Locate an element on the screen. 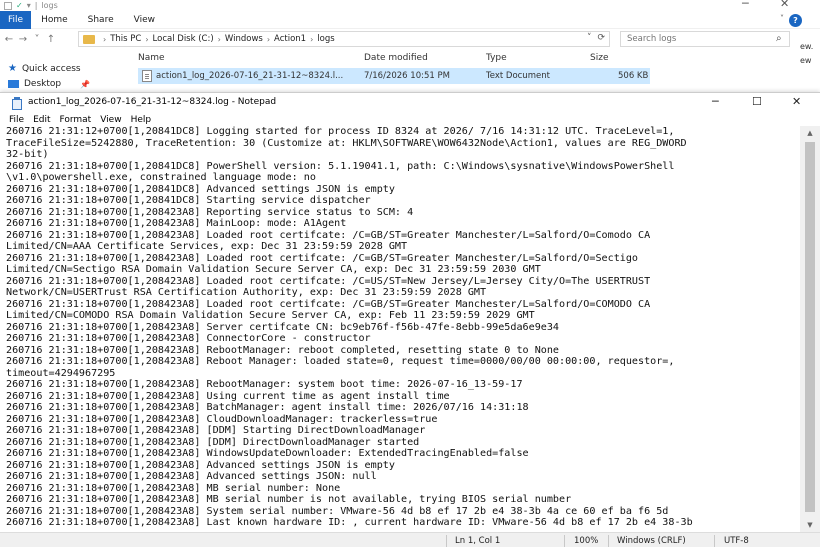  help-icon: ? is located at coordinates (795, 20).